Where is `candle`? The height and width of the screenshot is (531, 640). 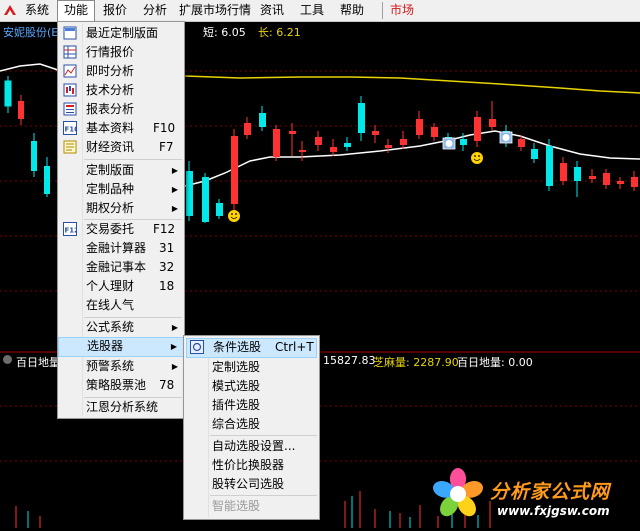 candle is located at coordinates (302, 151).